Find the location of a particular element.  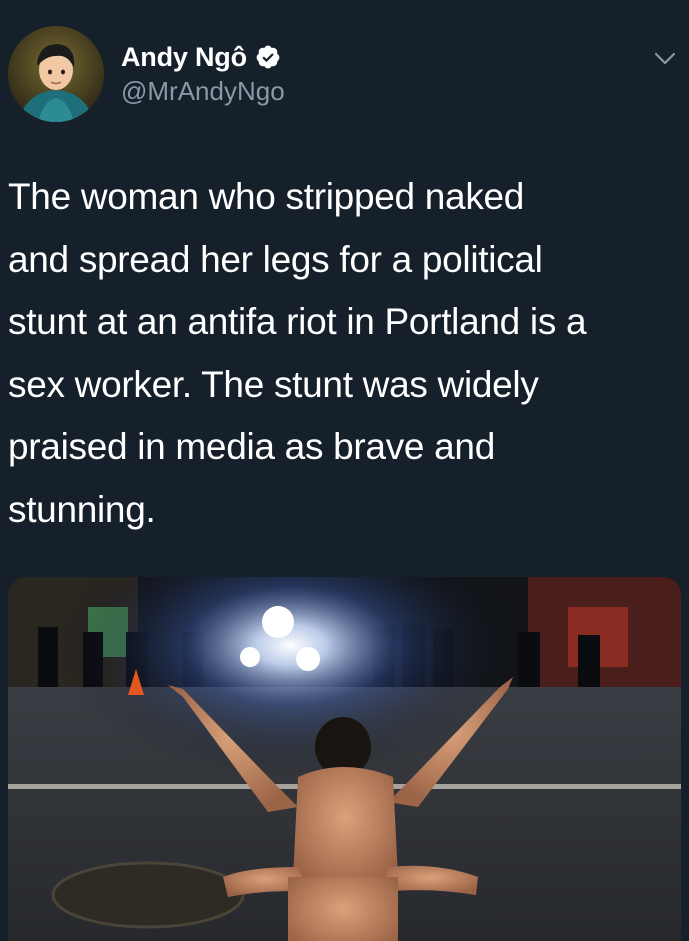

author-handle: @MrAndyNgo is located at coordinates (203, 91).